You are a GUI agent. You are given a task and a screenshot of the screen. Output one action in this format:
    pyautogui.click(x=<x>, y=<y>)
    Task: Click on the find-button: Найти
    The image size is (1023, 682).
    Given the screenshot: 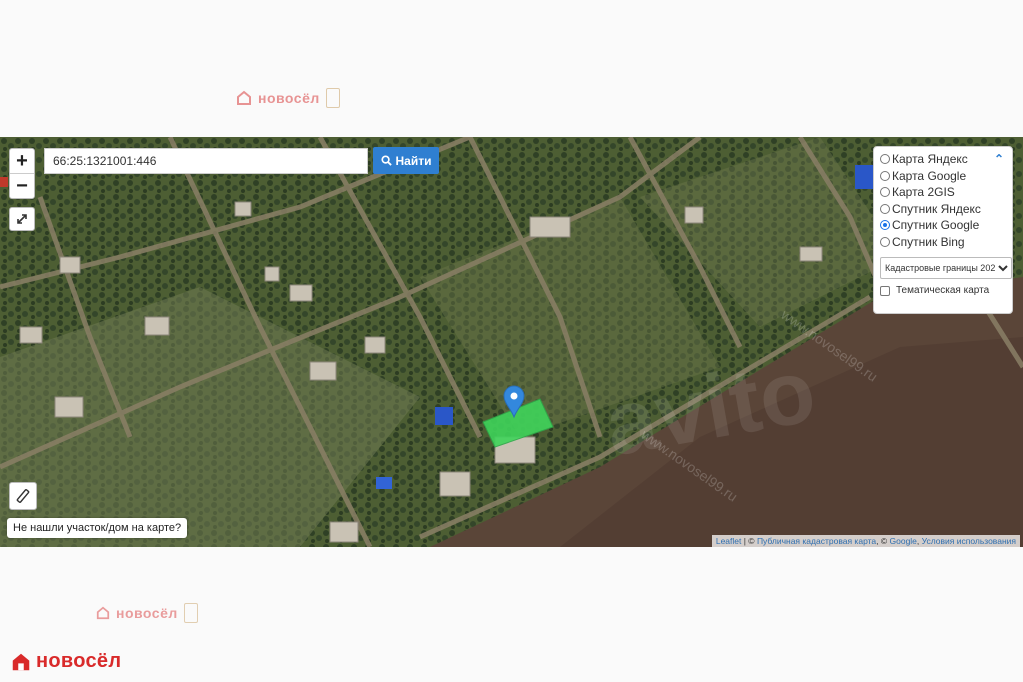 What is the action you would take?
    pyautogui.click(x=406, y=160)
    